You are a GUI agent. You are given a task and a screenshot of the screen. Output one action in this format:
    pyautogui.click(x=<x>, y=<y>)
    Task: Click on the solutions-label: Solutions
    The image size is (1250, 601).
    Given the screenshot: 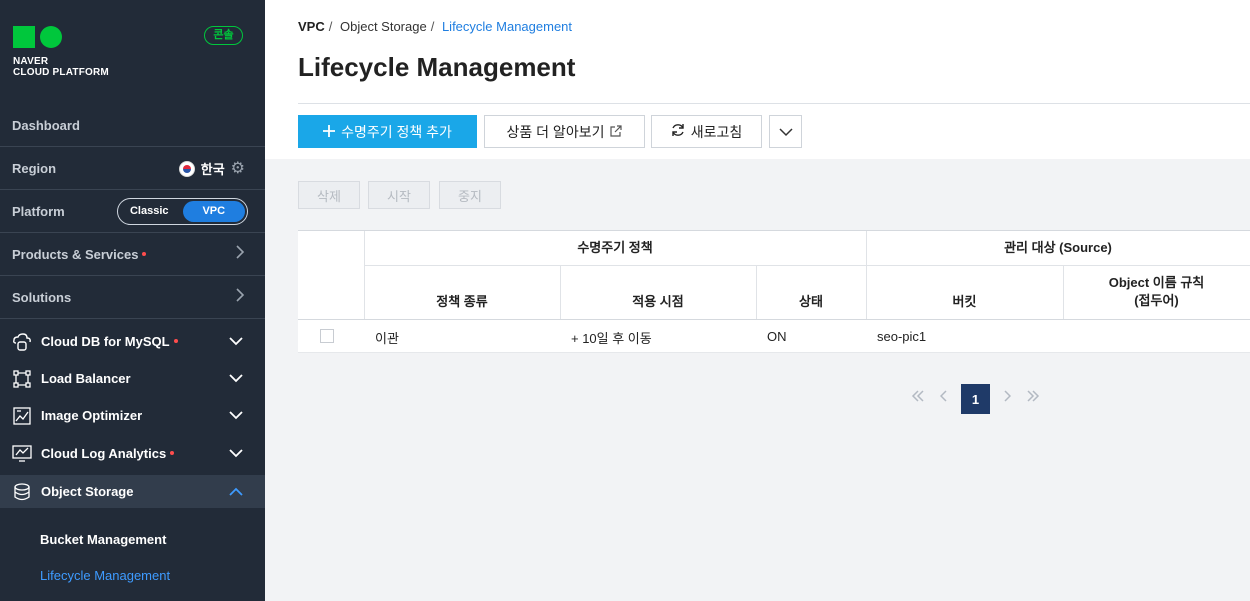 What is the action you would take?
    pyautogui.click(x=42, y=297)
    